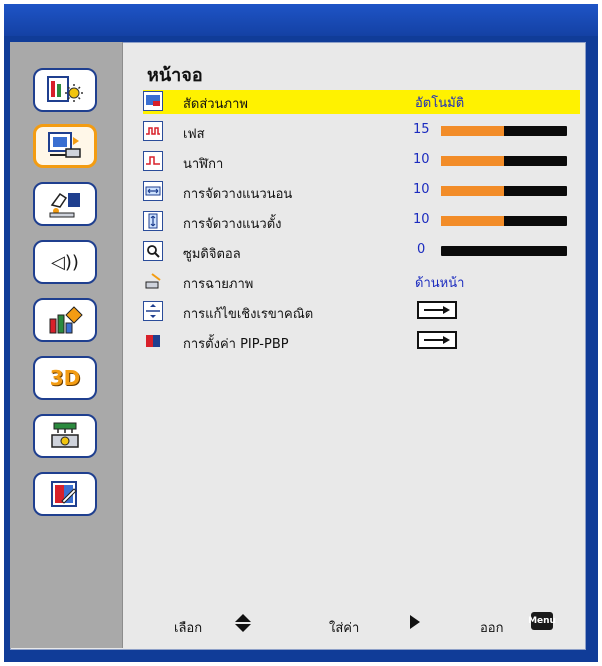  I want to click on right-arrow-icon, so click(415, 622).